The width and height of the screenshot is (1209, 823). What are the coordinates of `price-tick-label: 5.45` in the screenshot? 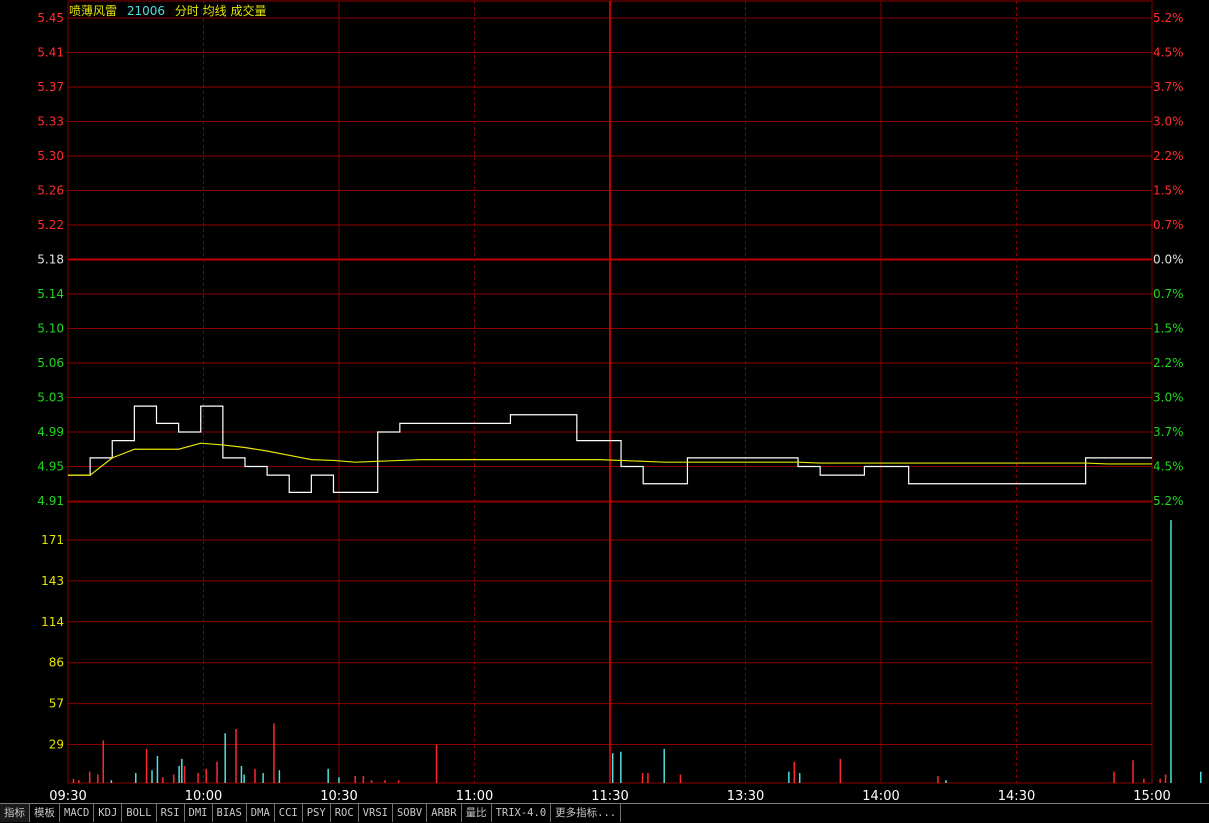 It's located at (50, 18).